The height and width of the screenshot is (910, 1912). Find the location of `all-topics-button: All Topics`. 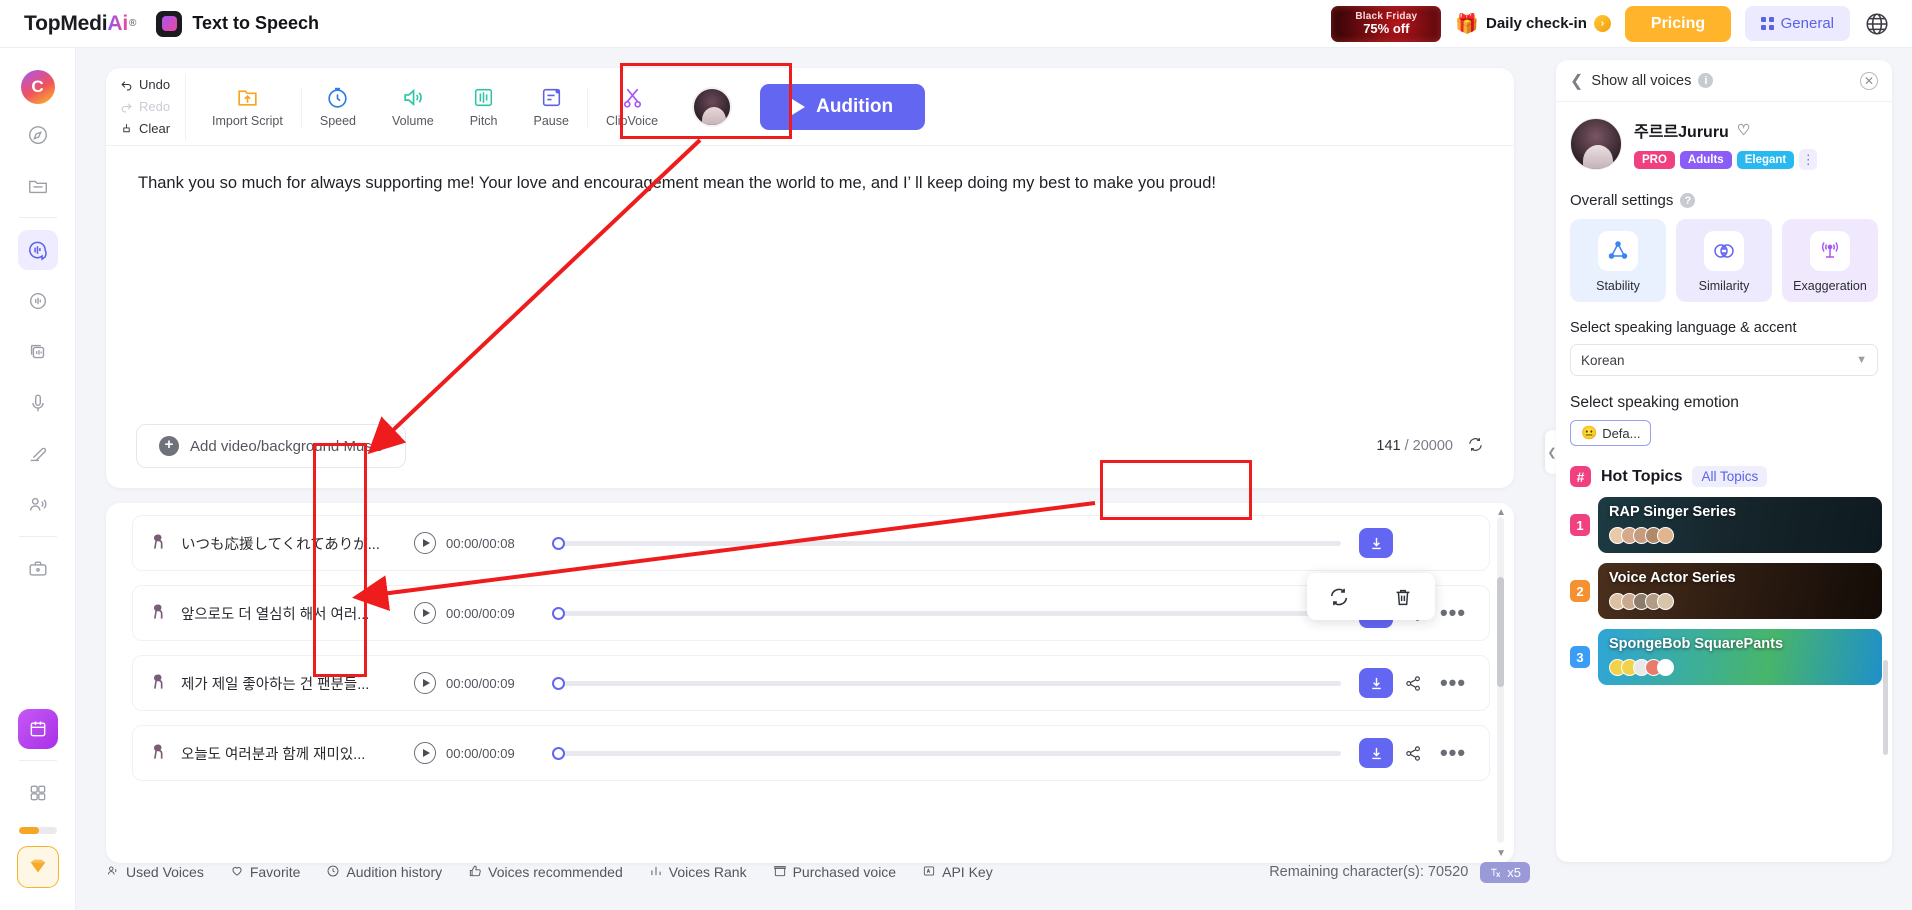

all-topics-button: All Topics is located at coordinates (1730, 476).